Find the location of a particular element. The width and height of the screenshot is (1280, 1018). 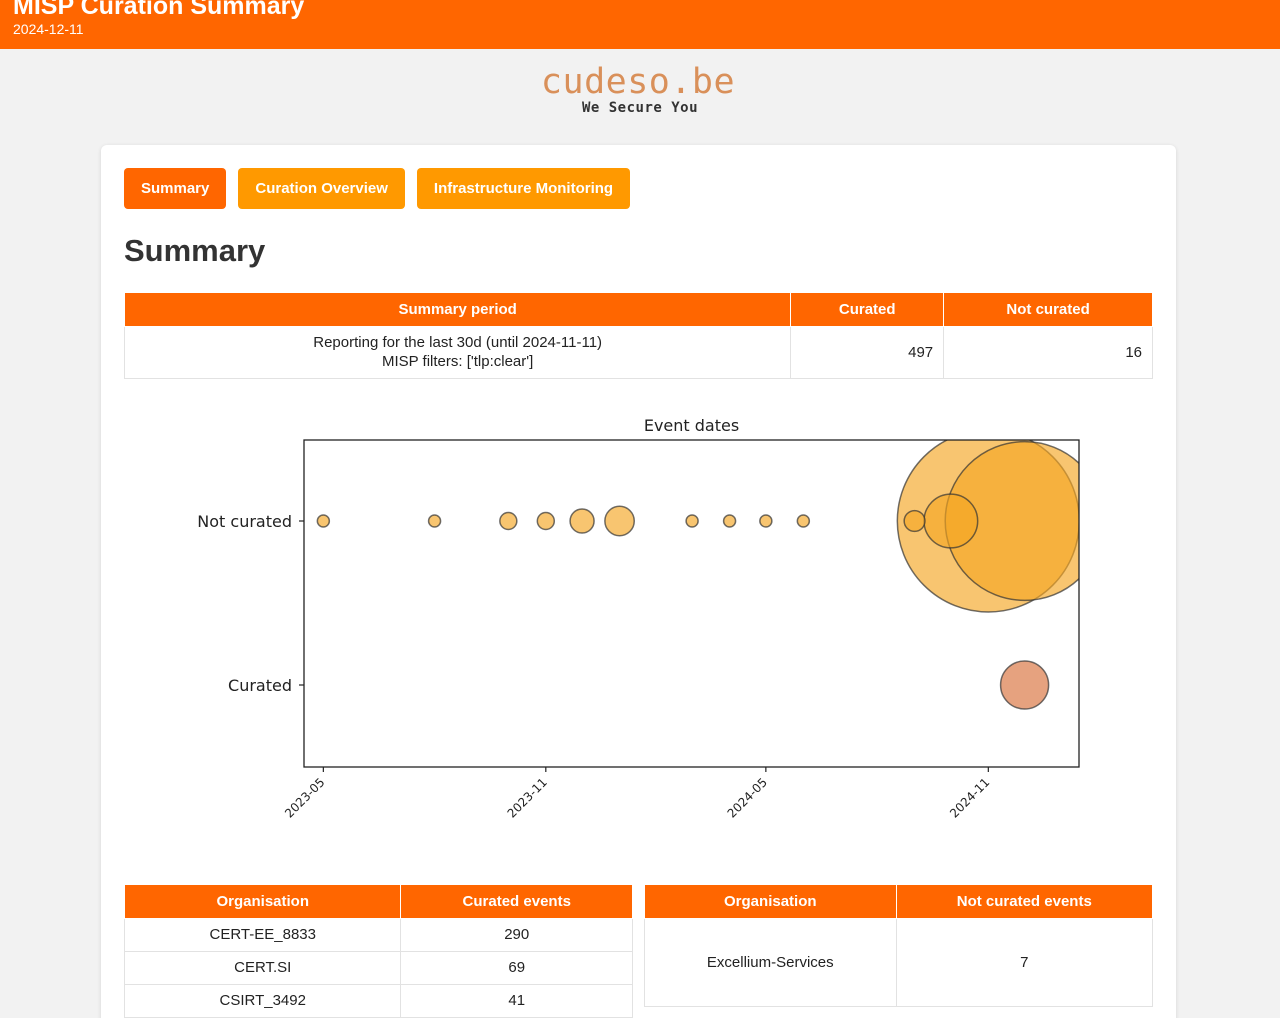

organisation-cell: Excellium-Services is located at coordinates (770, 962).